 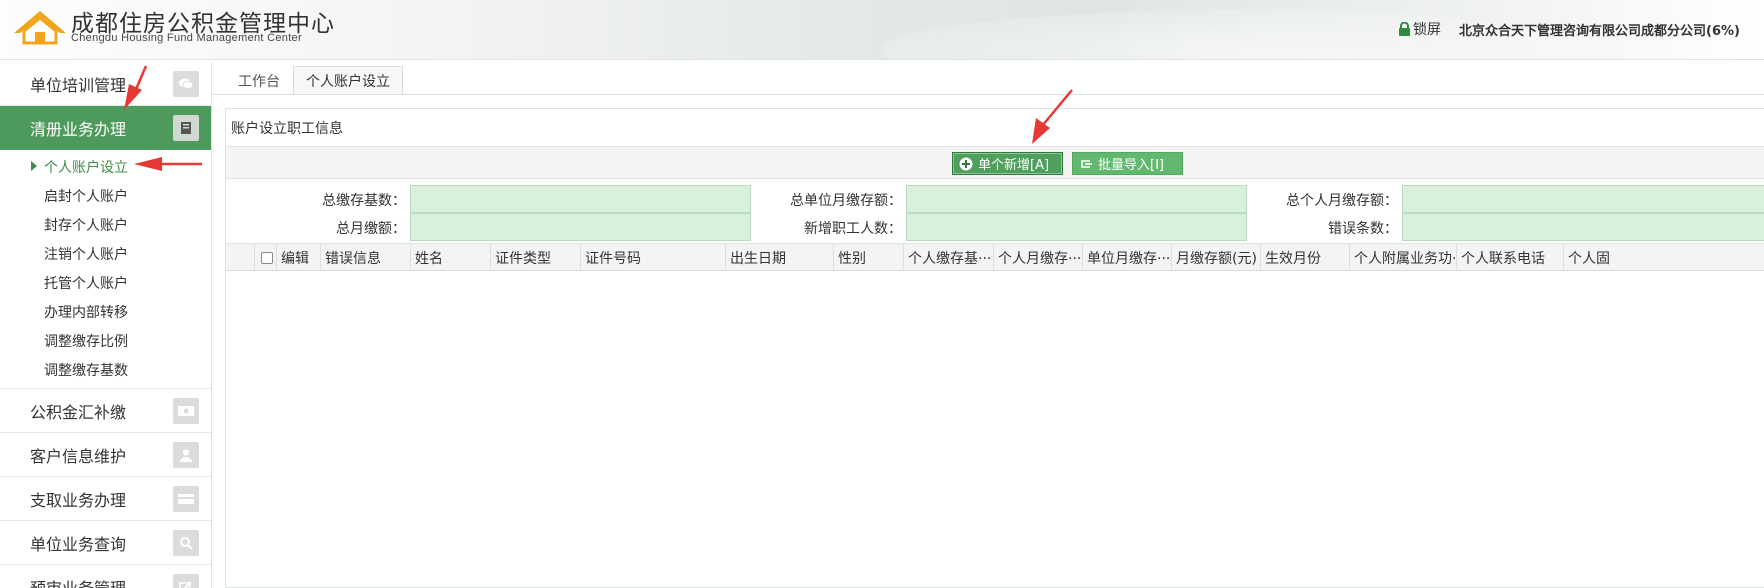 I want to click on search-icon, so click(x=186, y=543).